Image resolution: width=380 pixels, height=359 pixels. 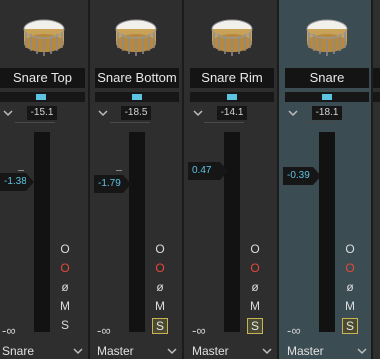 I want to click on fader-value-text: -1.38, so click(x=15, y=181).